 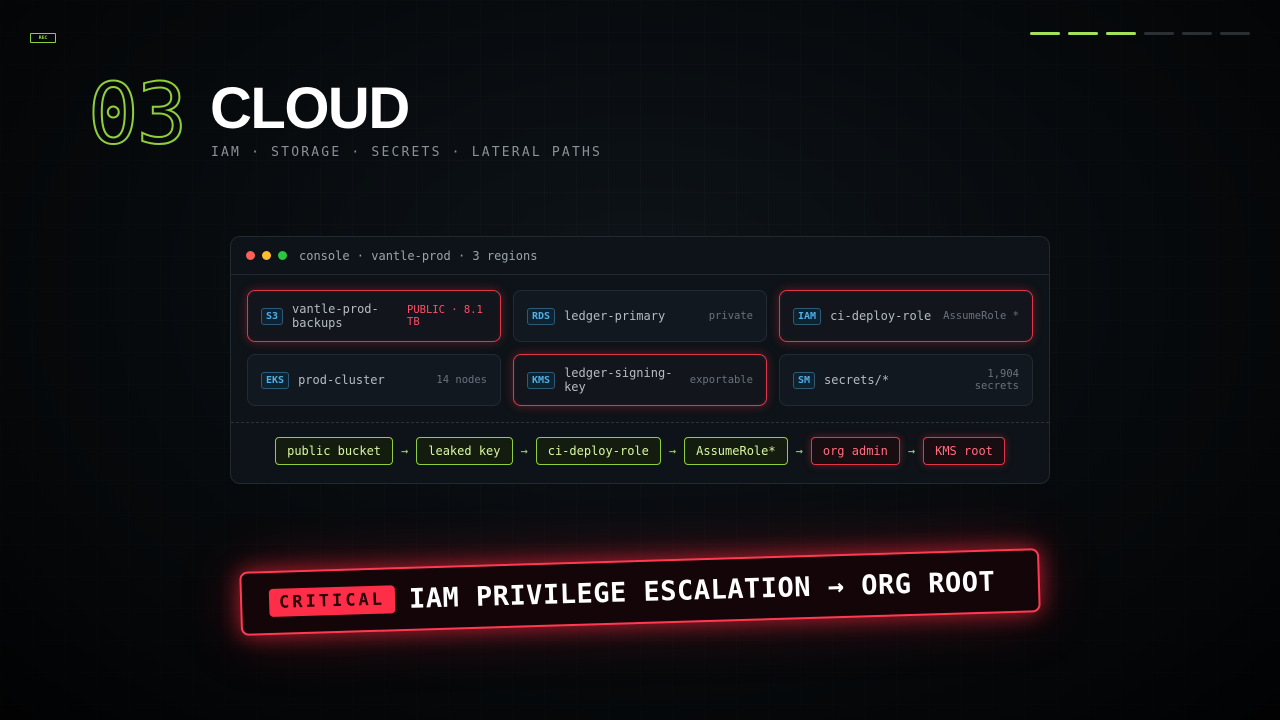 What do you see at coordinates (881, 316) in the screenshot?
I see `resource-name: ci-deploy-role` at bounding box center [881, 316].